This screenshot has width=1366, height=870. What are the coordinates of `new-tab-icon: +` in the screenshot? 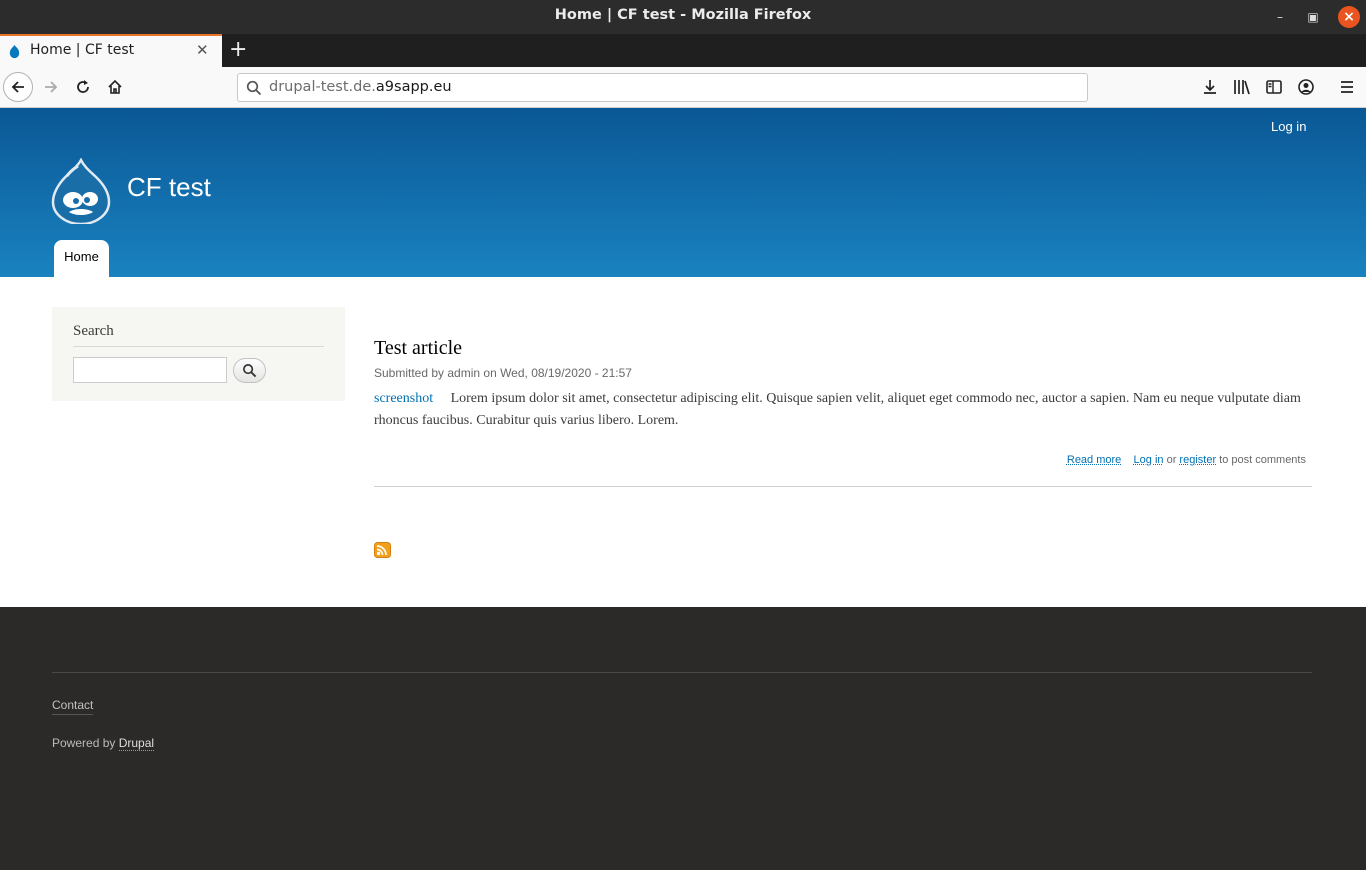 It's located at (238, 50).